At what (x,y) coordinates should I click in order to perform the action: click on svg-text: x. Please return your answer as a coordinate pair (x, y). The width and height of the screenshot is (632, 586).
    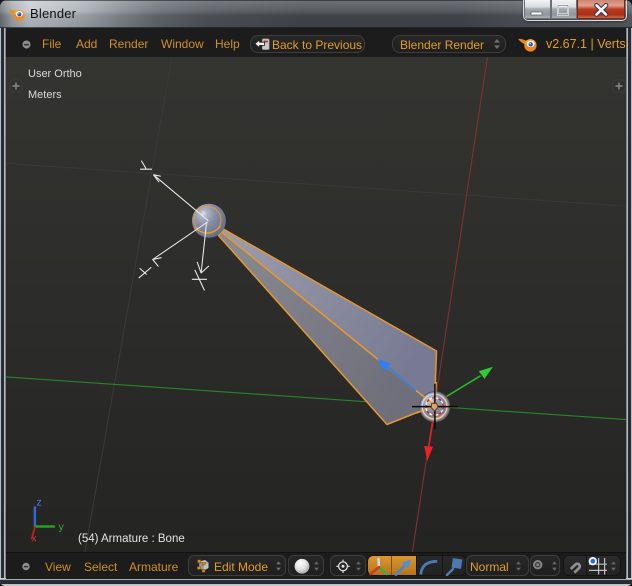
    Looking at the image, I should click on (35, 539).